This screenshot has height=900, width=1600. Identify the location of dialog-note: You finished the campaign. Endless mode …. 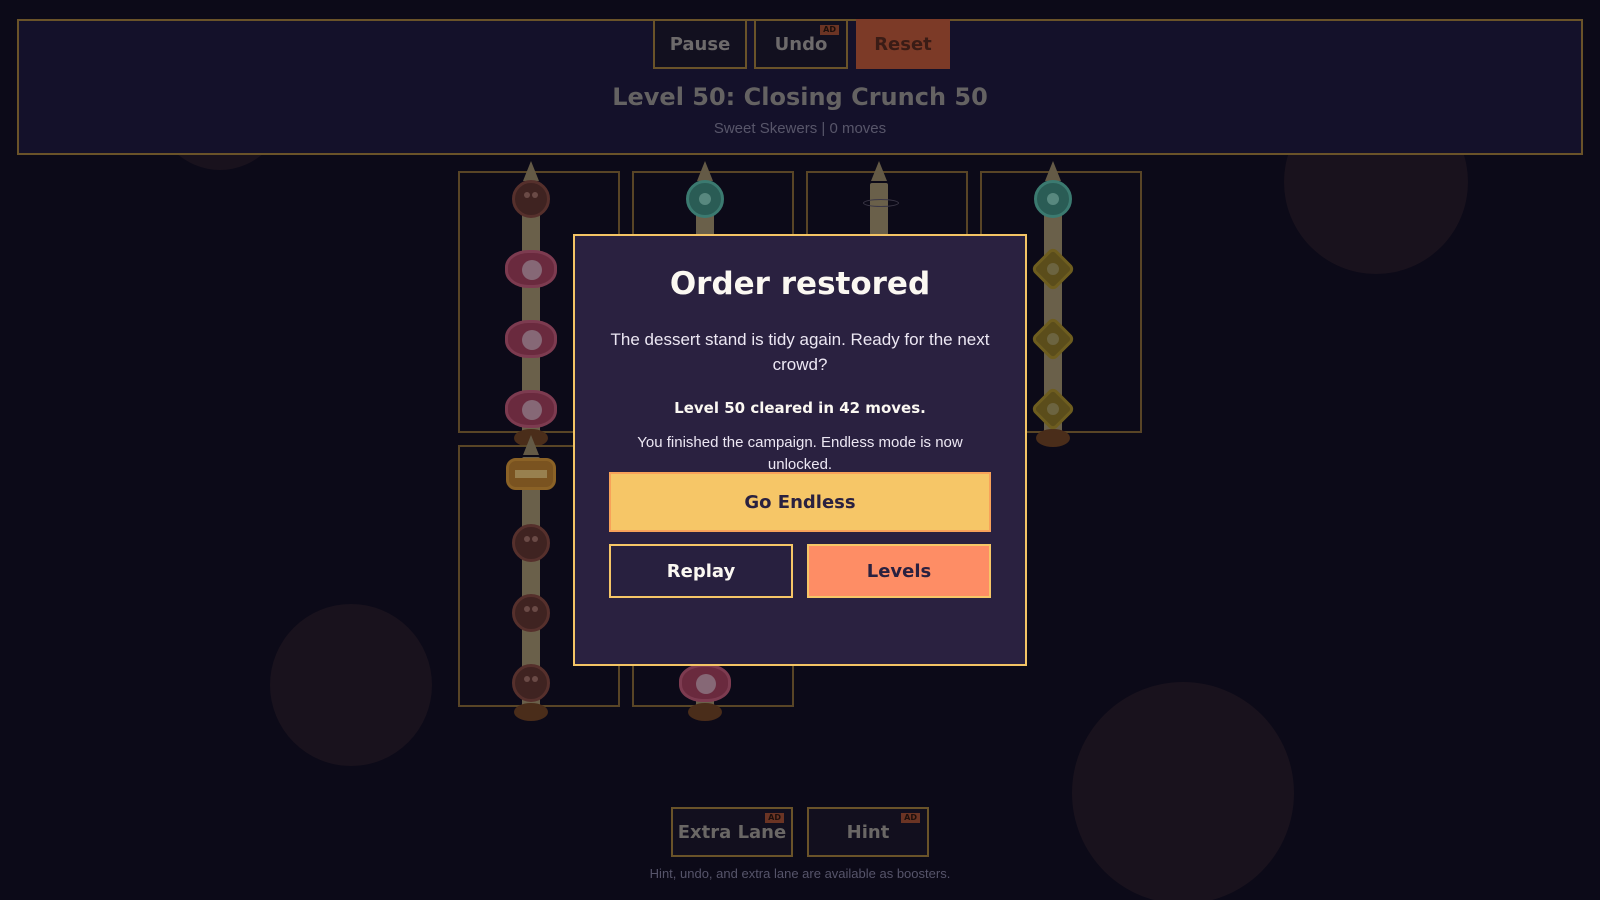
(800, 453).